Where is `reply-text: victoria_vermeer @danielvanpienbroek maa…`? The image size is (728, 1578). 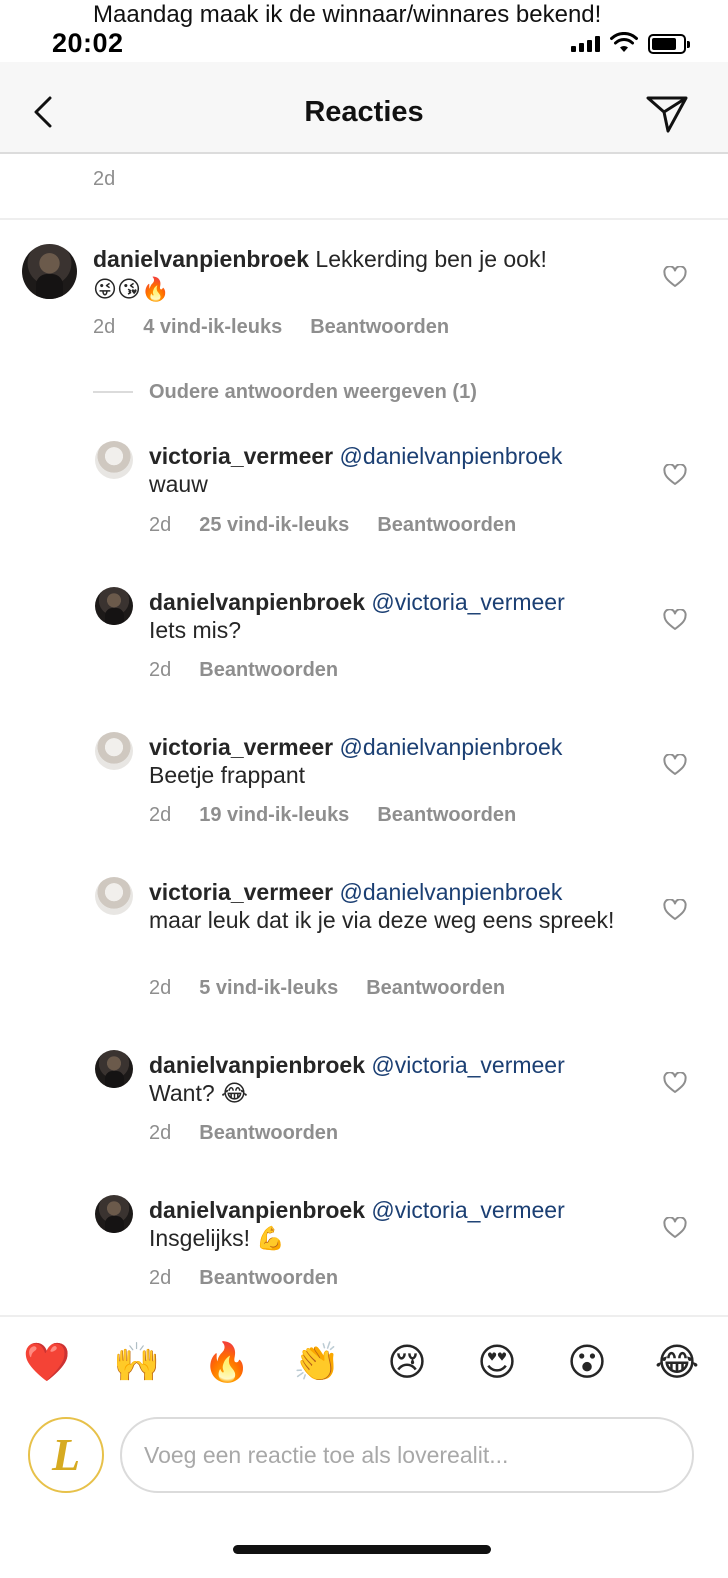 reply-text: victoria_vermeer @danielvanpienbroek maa… is located at coordinates (384, 906).